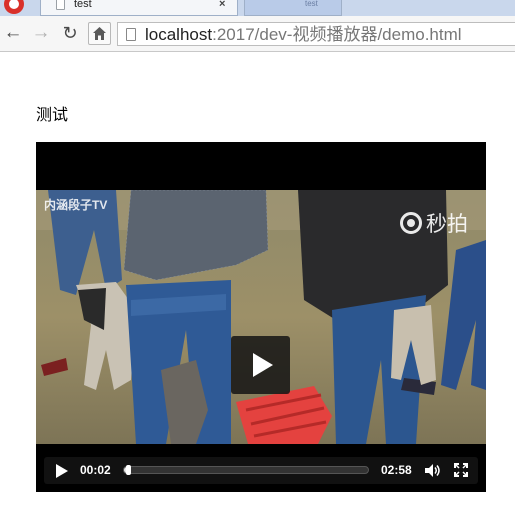 This screenshot has width=515, height=517. I want to click on video-controls: 00:02 02:58, so click(261, 470).